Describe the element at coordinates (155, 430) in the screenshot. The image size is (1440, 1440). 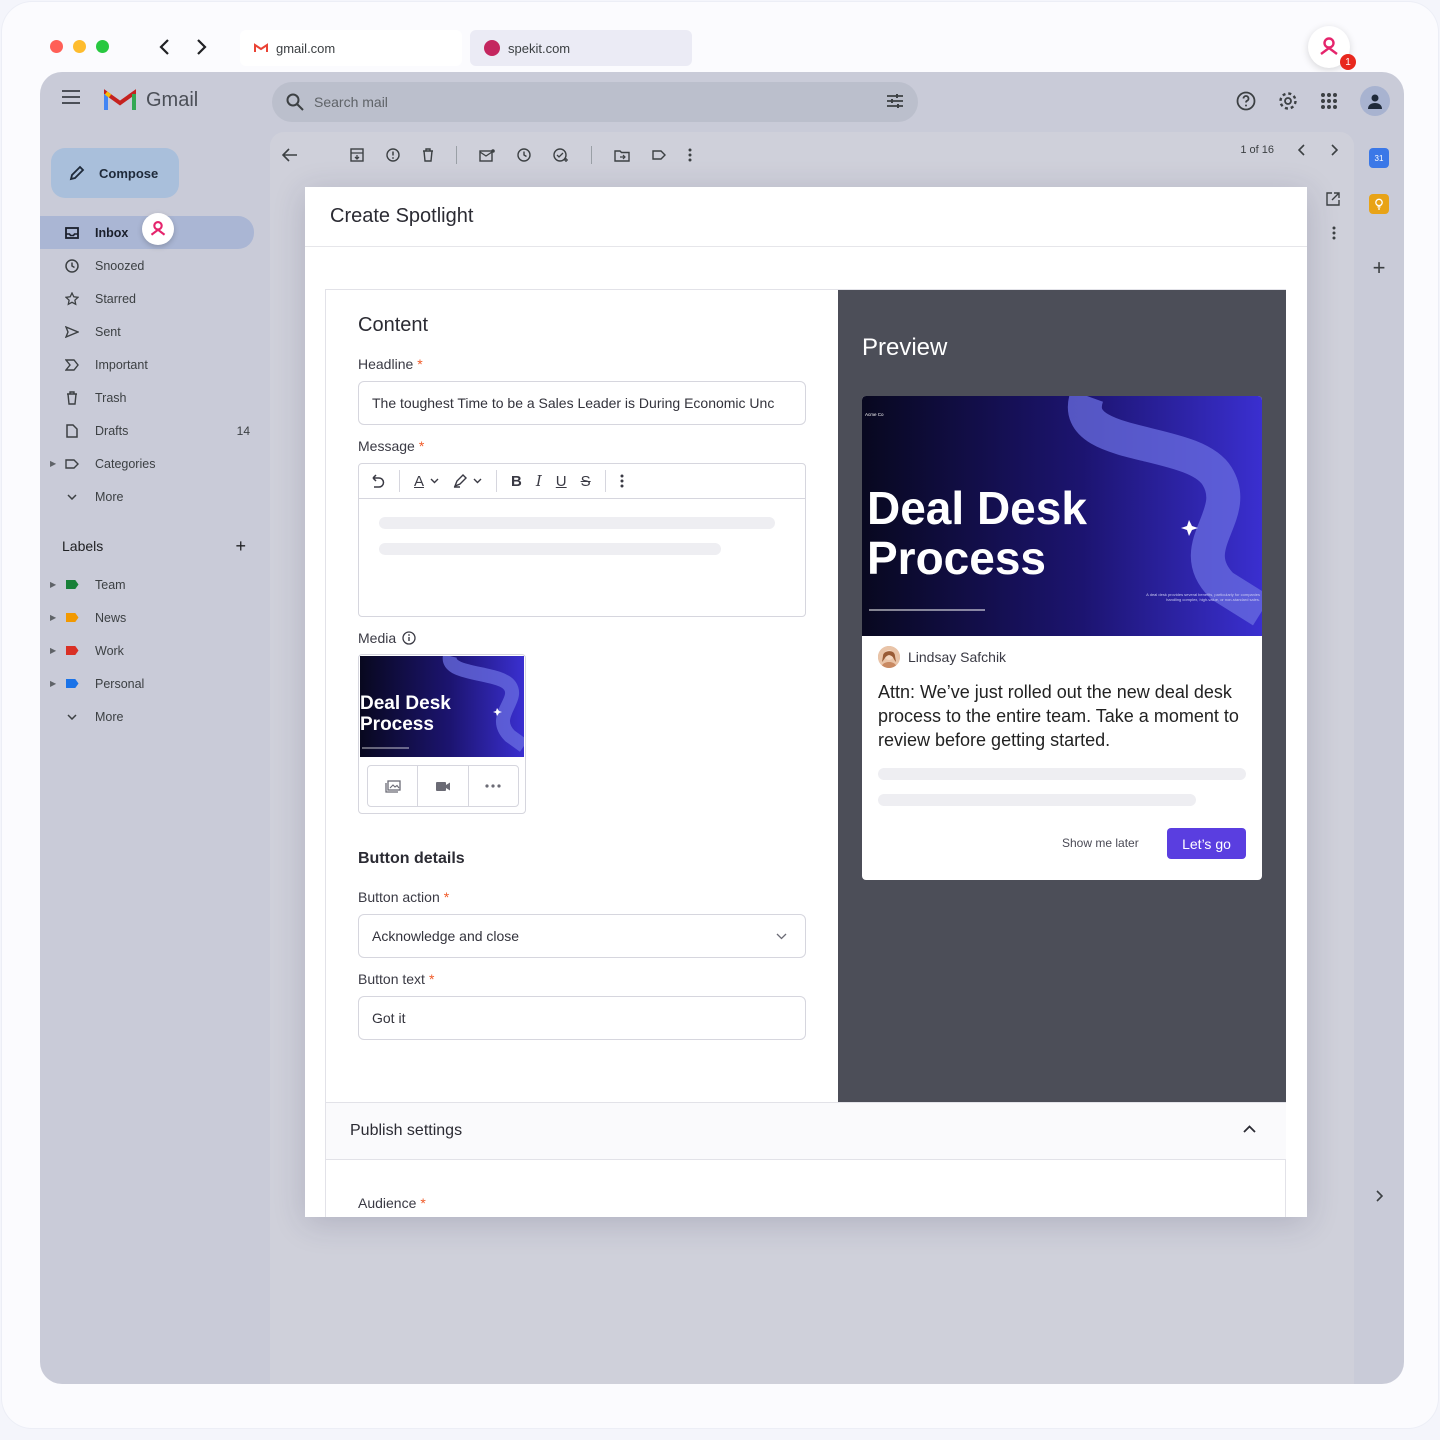
I see `sidebar-item-drafts: Drafts 14` at that location.